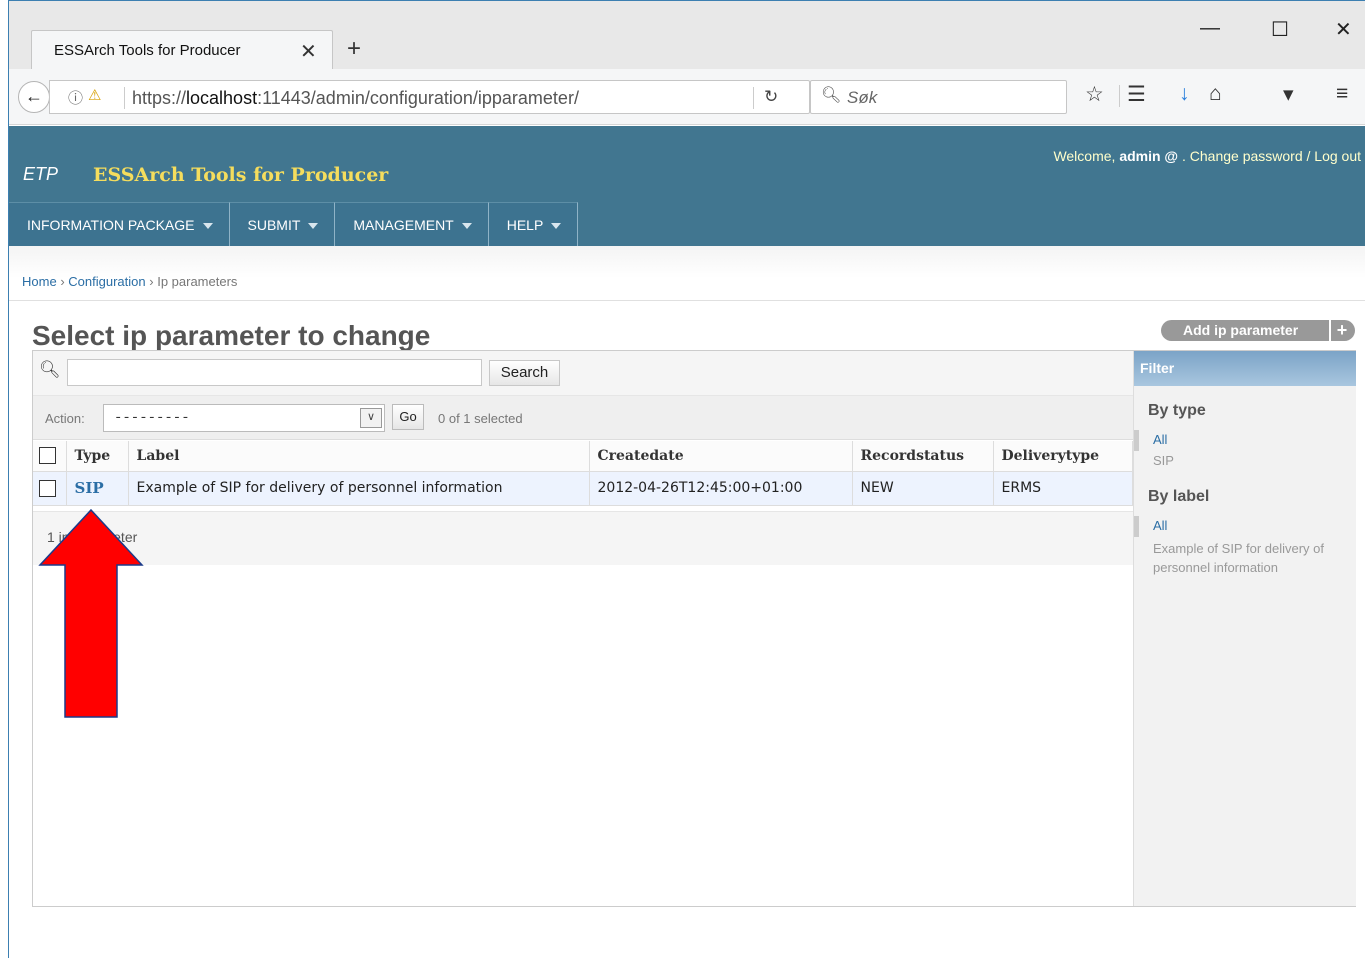 The width and height of the screenshot is (1365, 958). What do you see at coordinates (65, 418) in the screenshot?
I see `action-label: Action:` at bounding box center [65, 418].